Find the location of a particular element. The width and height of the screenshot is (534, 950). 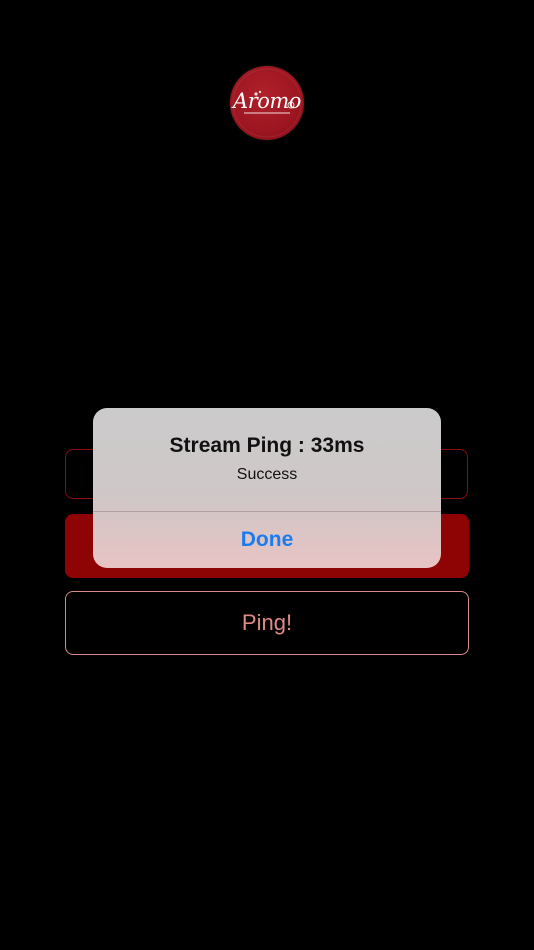

ping-button: Ping! is located at coordinates (267, 623).